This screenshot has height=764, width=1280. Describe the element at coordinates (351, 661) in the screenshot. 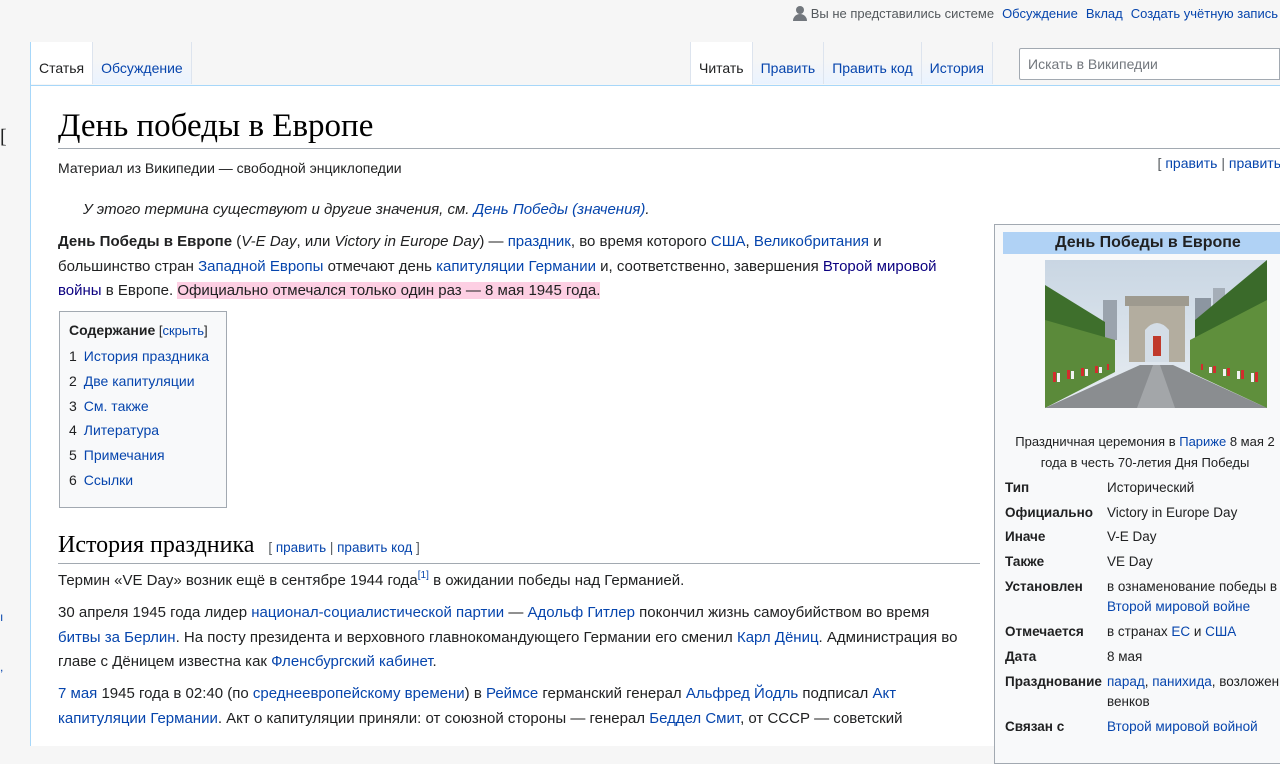

I see `link-flensburg: Фленсбургский кабинет` at that location.